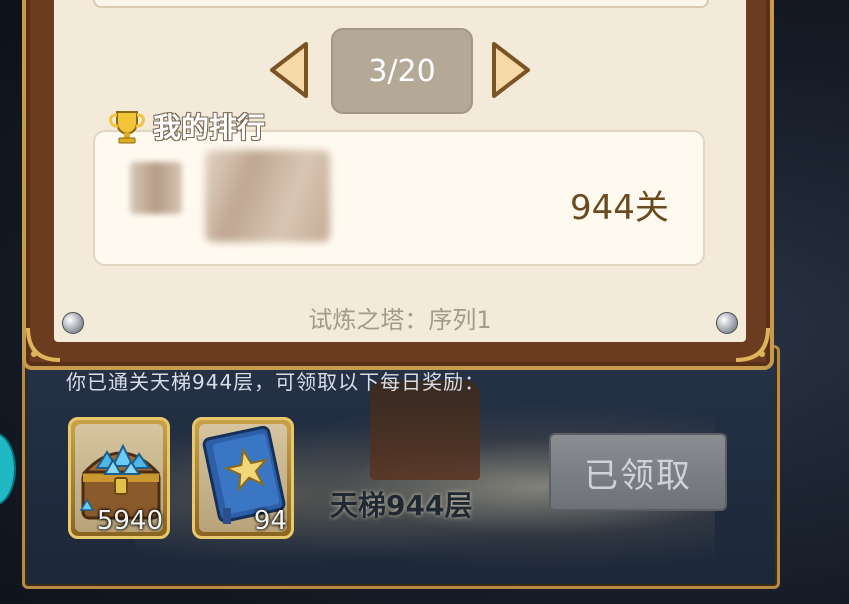  I want to click on my-rank-value: 944关, so click(619, 208).